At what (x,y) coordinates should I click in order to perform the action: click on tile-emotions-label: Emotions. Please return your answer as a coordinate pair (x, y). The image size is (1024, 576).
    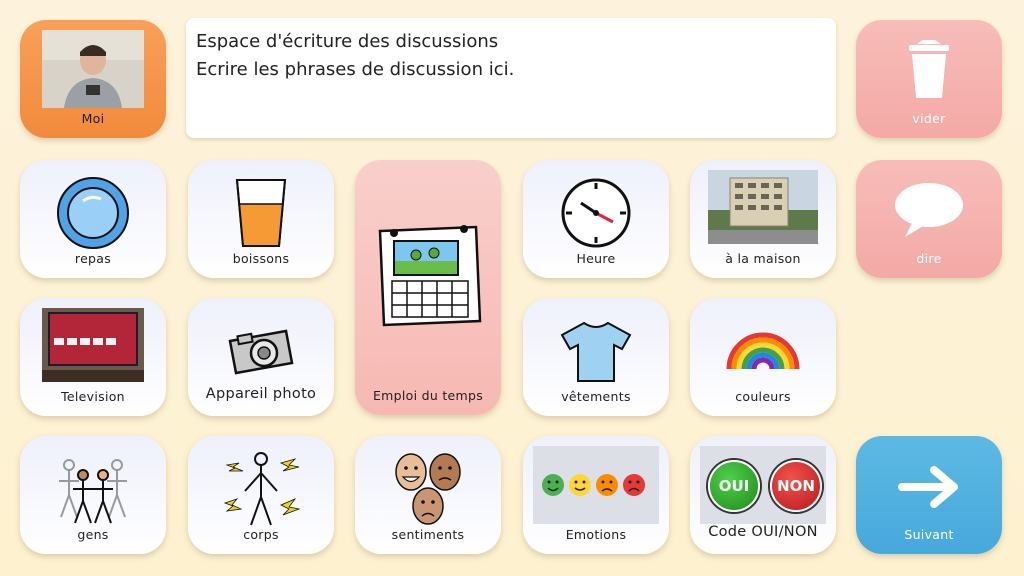
    Looking at the image, I should click on (596, 534).